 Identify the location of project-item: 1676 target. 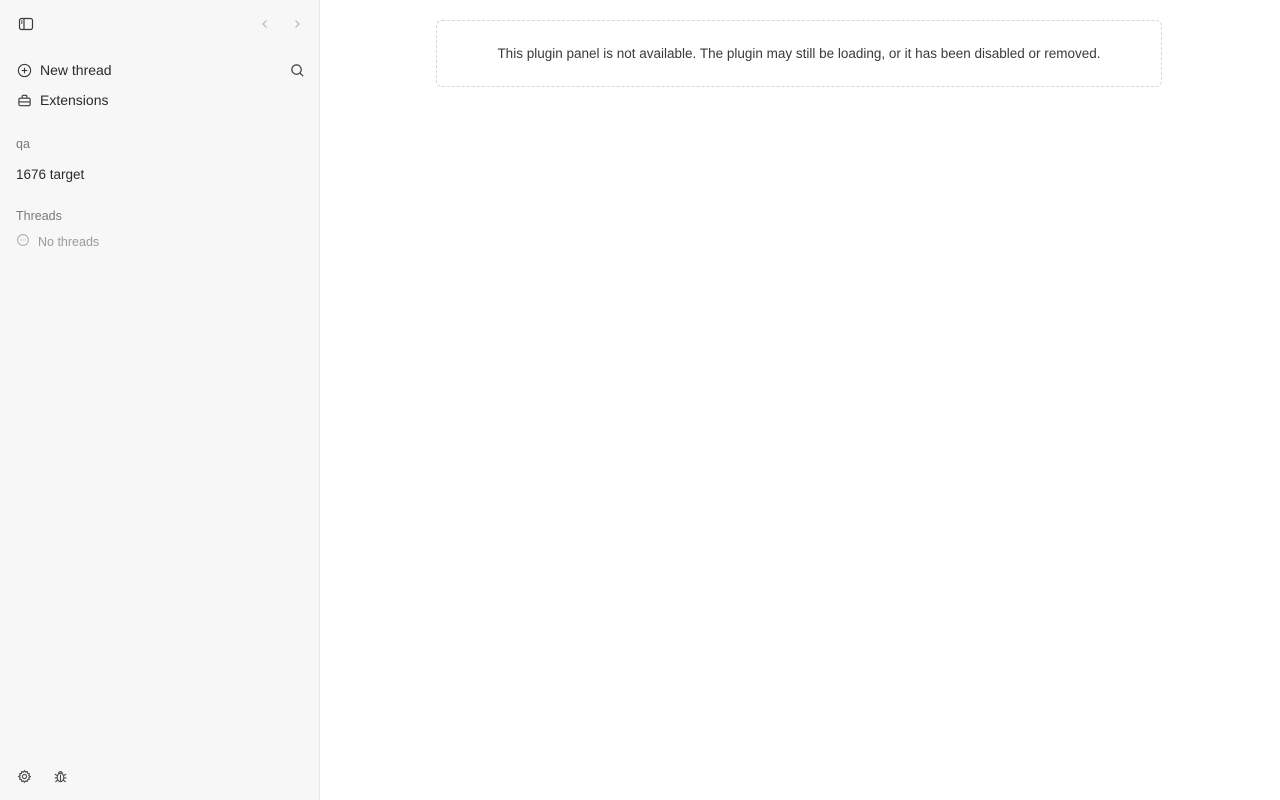
(158, 174).